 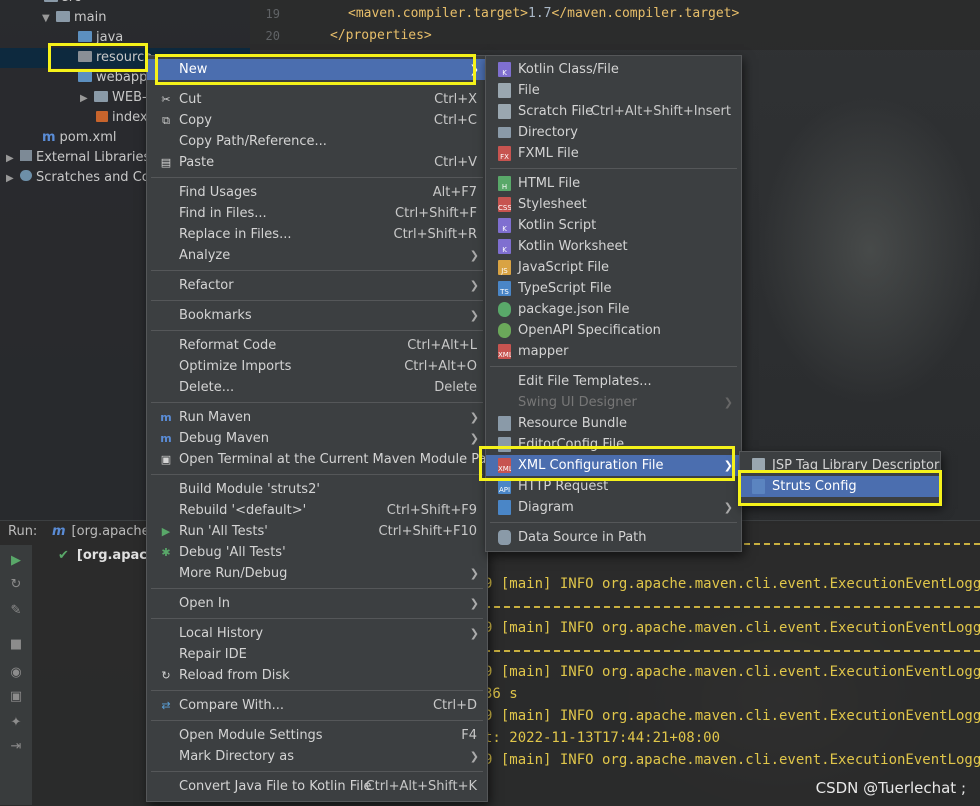 I want to click on new-item-stylesheet: CSS Stylesheet, so click(x=613, y=204).